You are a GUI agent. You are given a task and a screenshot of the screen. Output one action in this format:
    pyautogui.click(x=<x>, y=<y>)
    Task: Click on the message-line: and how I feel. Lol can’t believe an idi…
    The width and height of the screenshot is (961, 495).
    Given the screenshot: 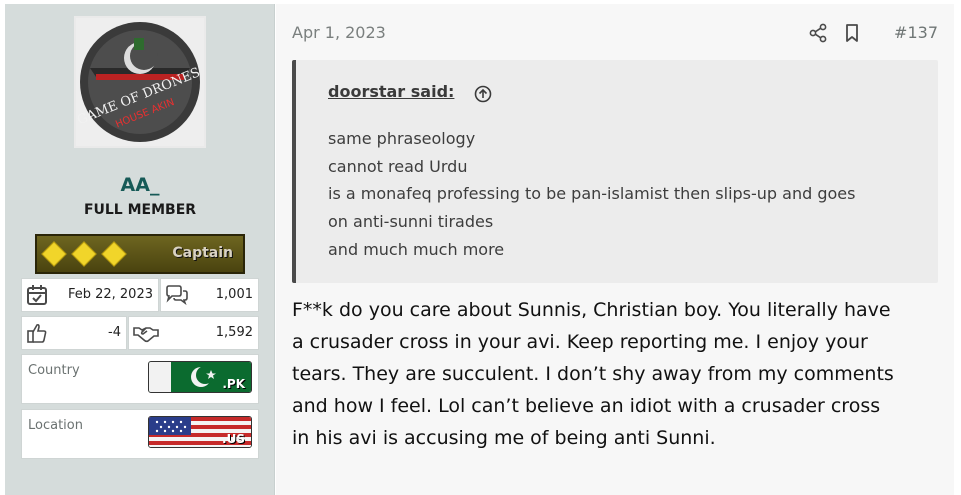 What is the action you would take?
    pyautogui.click(x=586, y=406)
    